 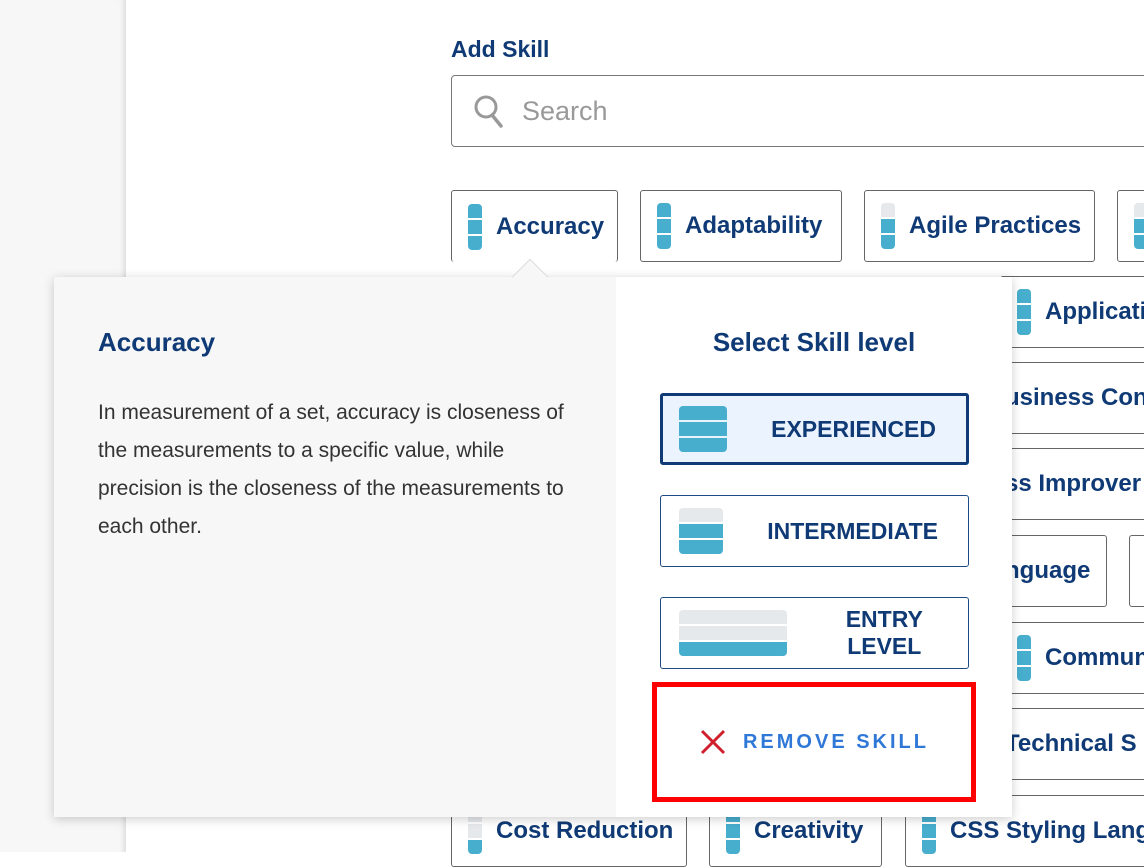 What do you see at coordinates (585, 830) in the screenshot?
I see `skill-chip-label: Cost Reduction` at bounding box center [585, 830].